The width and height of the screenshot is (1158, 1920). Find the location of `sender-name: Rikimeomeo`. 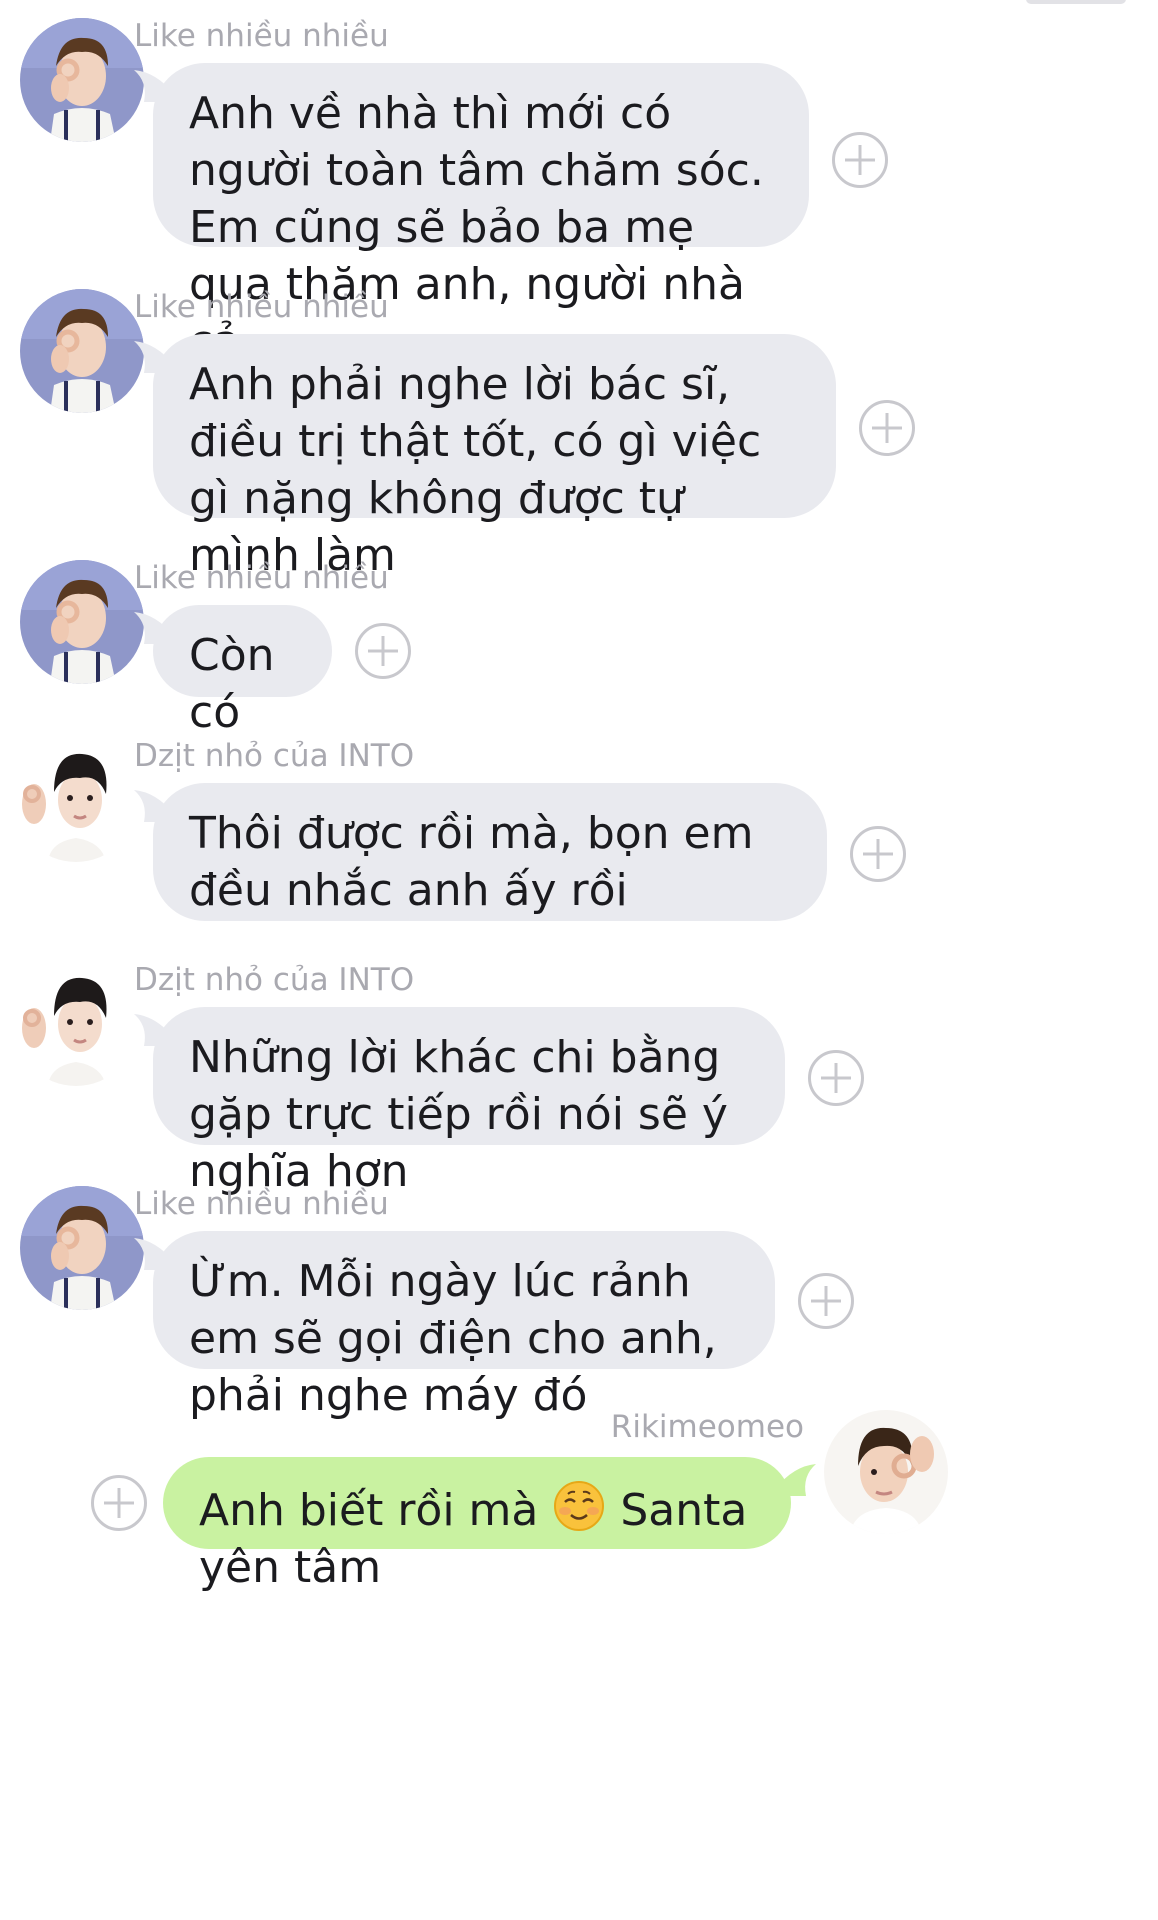

sender-name: Rikimeomeo is located at coordinates (707, 1427).